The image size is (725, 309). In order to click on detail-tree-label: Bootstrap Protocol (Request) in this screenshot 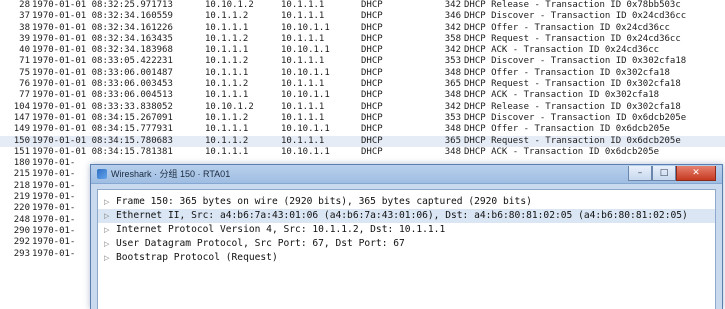, I will do `click(197, 257)`.